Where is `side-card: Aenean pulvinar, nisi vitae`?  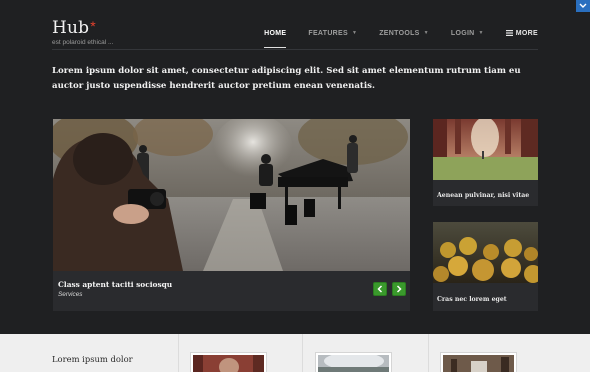 side-card: Aenean pulvinar, nisi vitae is located at coordinates (485, 162).